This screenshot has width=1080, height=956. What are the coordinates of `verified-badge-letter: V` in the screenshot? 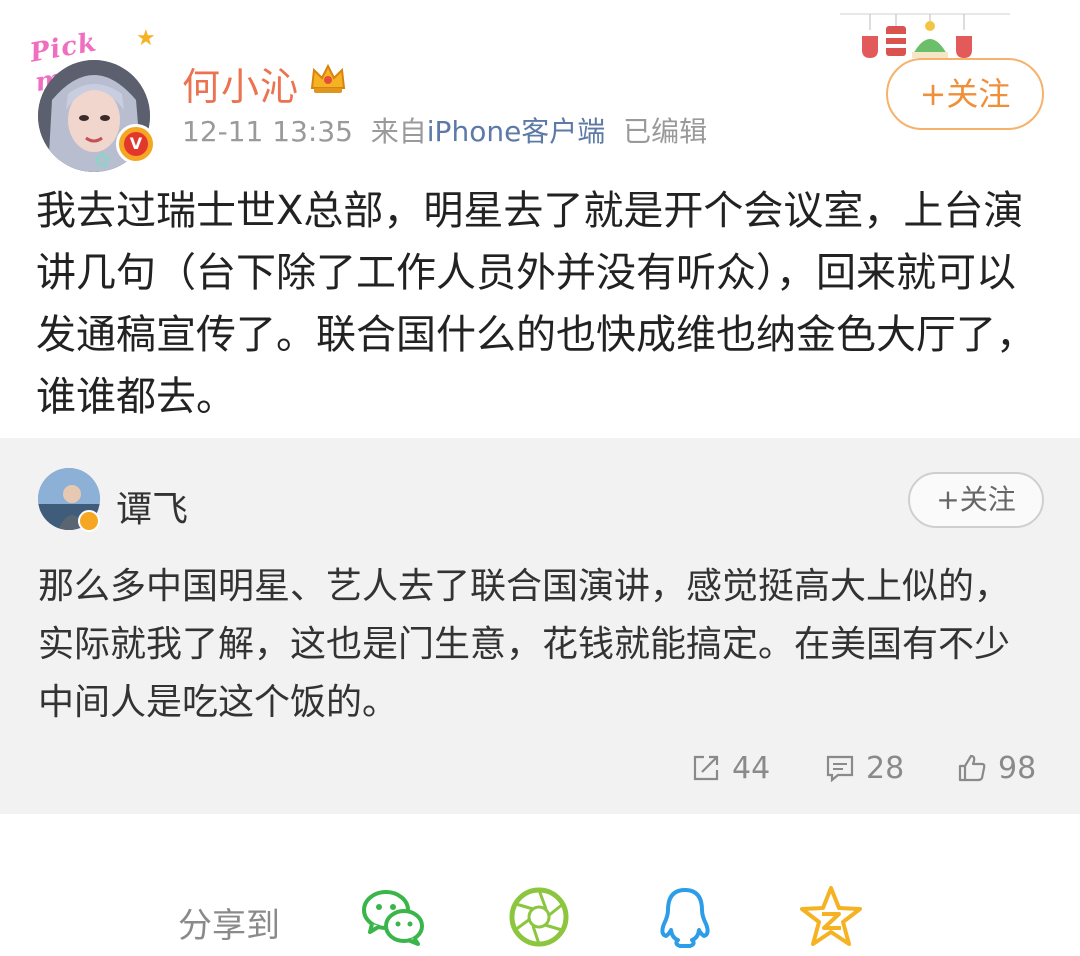 It's located at (136, 144).